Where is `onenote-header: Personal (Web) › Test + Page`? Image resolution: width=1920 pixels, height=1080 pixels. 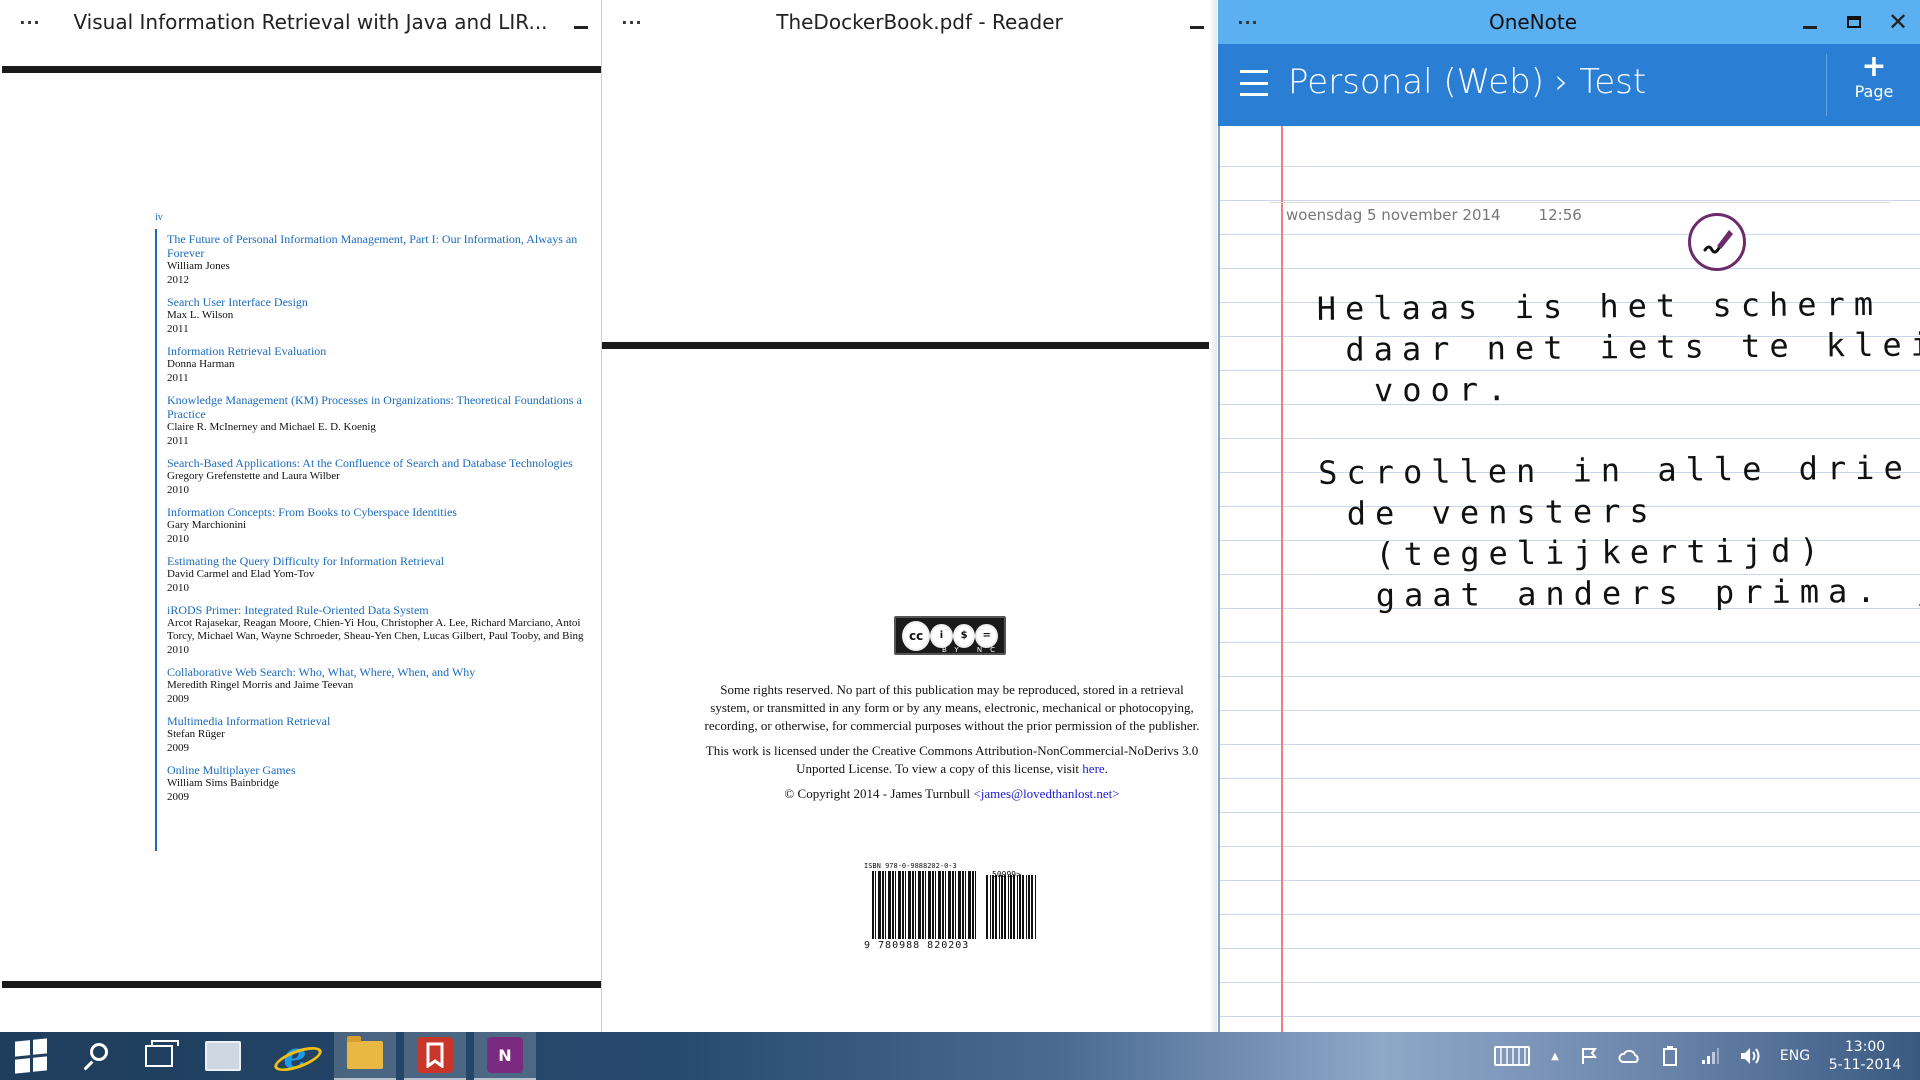 onenote-header: Personal (Web) › Test + Page is located at coordinates (1569, 85).